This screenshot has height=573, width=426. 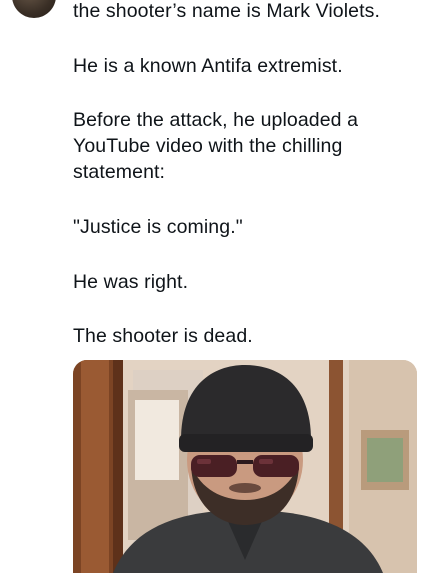 What do you see at coordinates (208, 66) in the screenshot?
I see `post-text-line-2: He is a known Antifa extremist.` at bounding box center [208, 66].